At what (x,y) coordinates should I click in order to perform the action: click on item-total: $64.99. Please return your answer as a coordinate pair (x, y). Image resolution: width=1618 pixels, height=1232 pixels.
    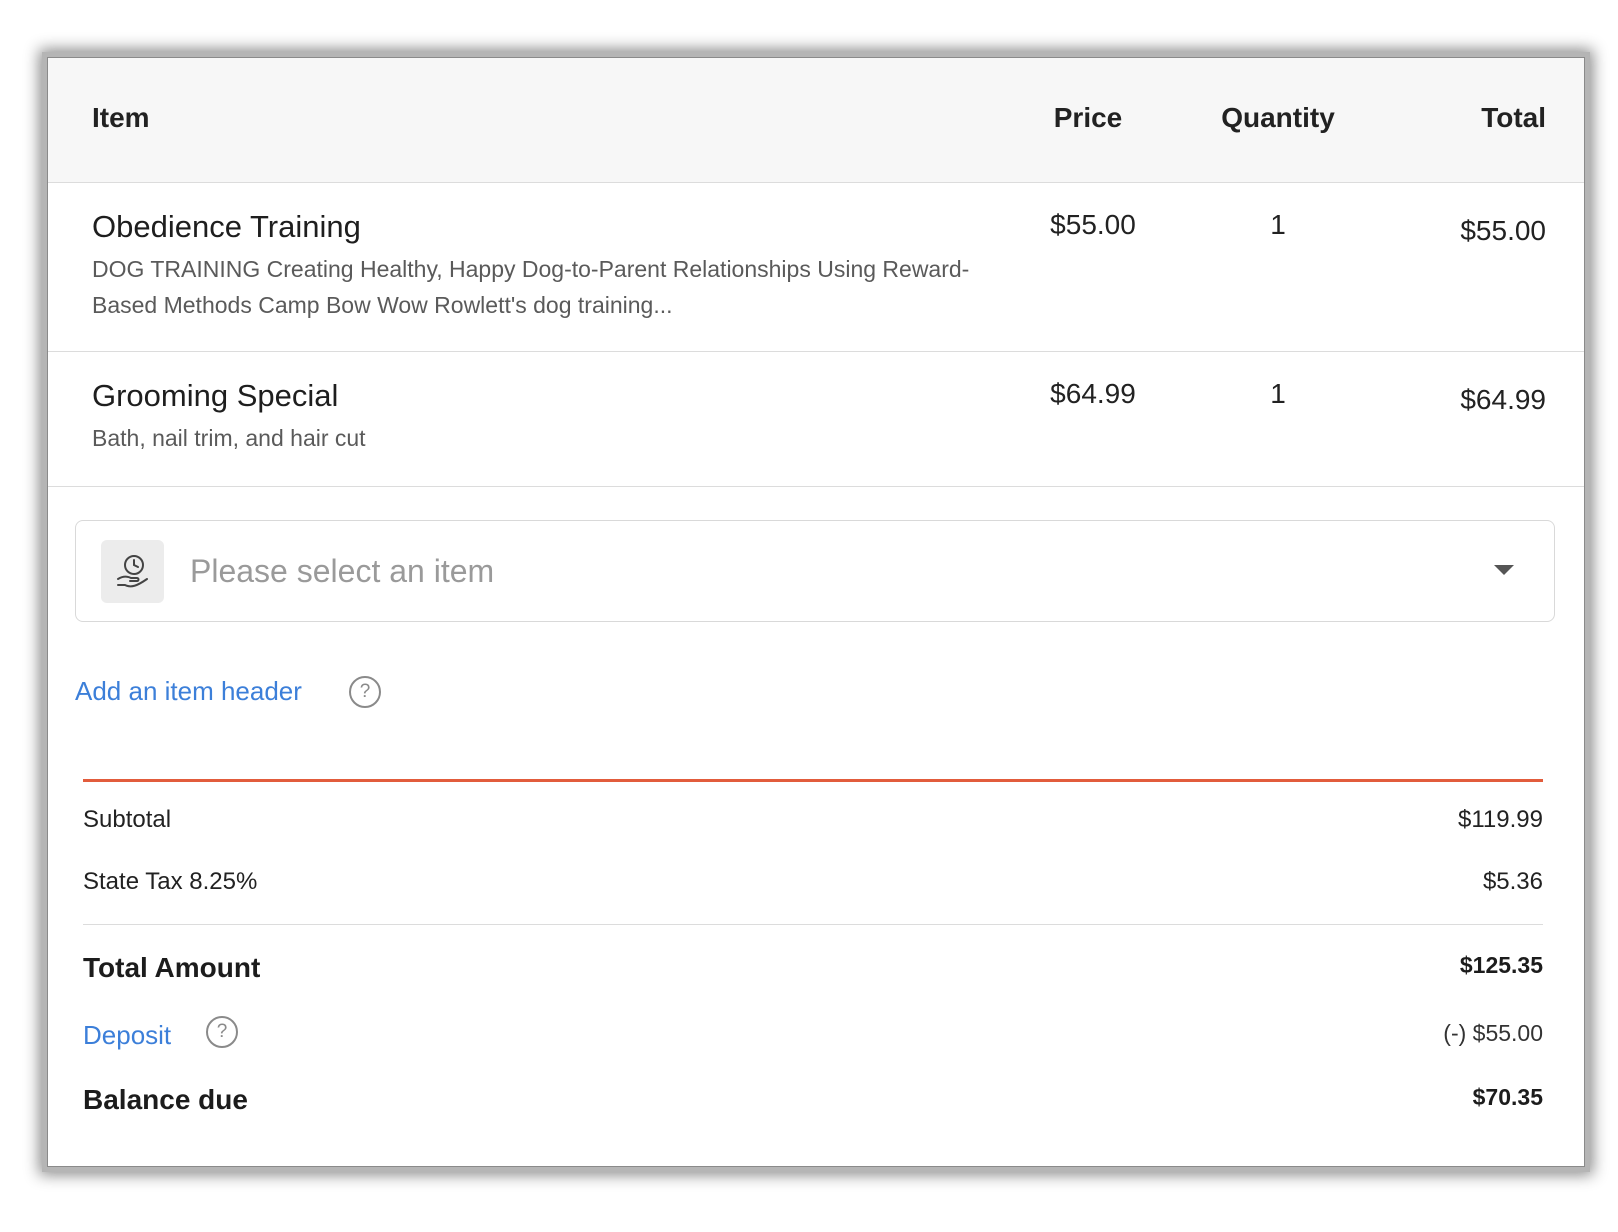
    Looking at the image, I should click on (1503, 399).